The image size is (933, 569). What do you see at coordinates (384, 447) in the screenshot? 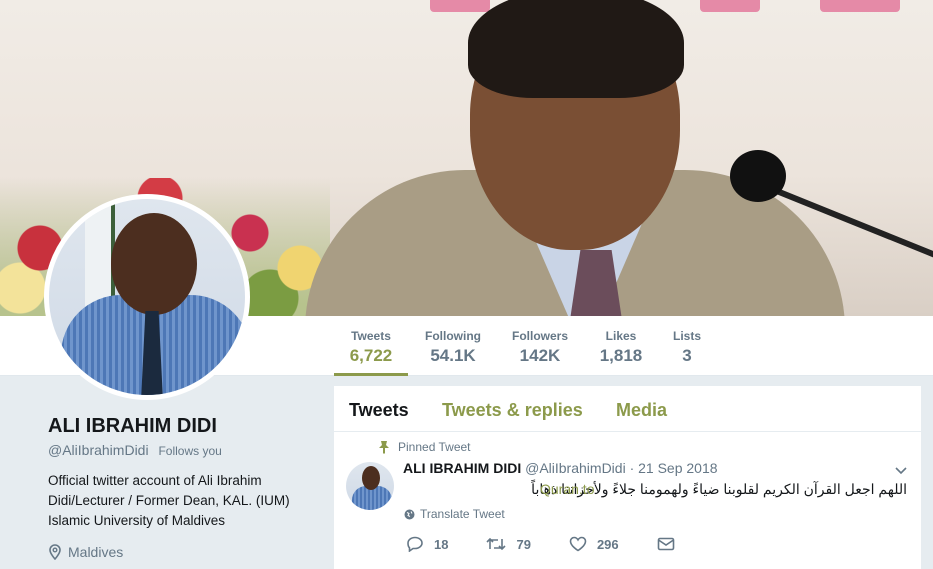
I see `pin-icon` at bounding box center [384, 447].